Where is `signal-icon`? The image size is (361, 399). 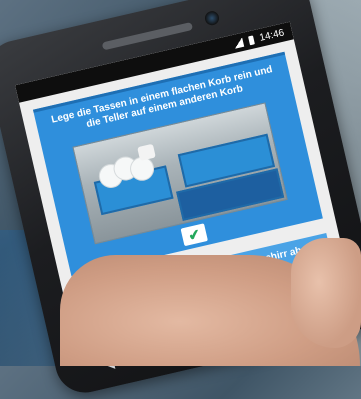
signal-icon is located at coordinates (238, 43).